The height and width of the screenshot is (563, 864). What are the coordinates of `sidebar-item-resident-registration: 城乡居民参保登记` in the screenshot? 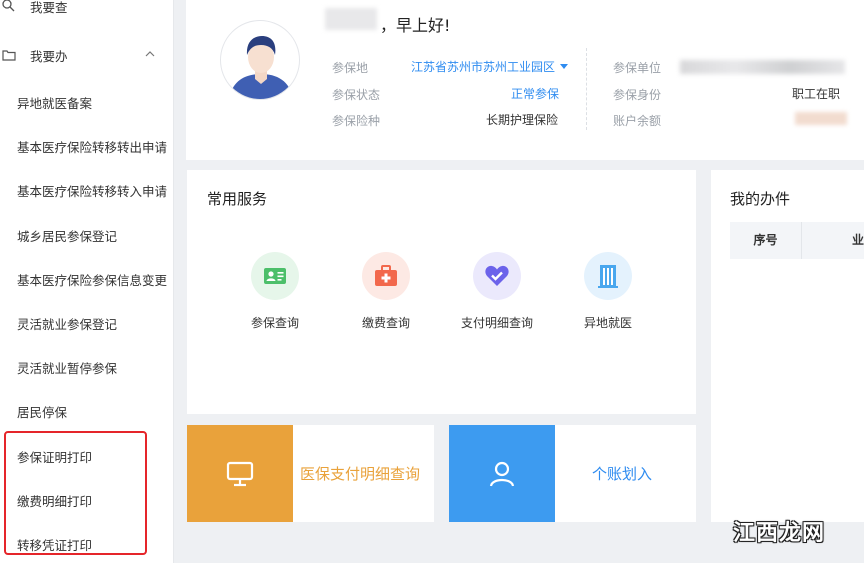 It's located at (86, 235).